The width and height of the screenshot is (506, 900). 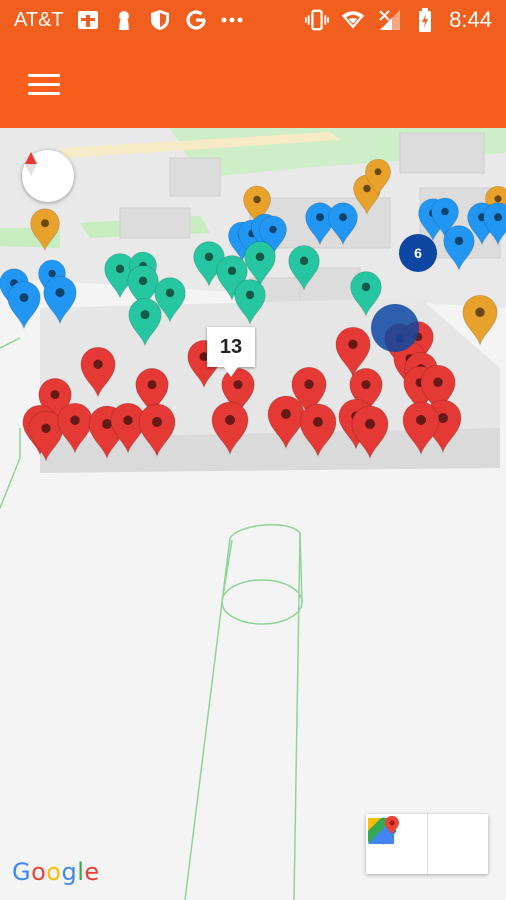 What do you see at coordinates (24, 305) in the screenshot?
I see `map-marker-blue` at bounding box center [24, 305].